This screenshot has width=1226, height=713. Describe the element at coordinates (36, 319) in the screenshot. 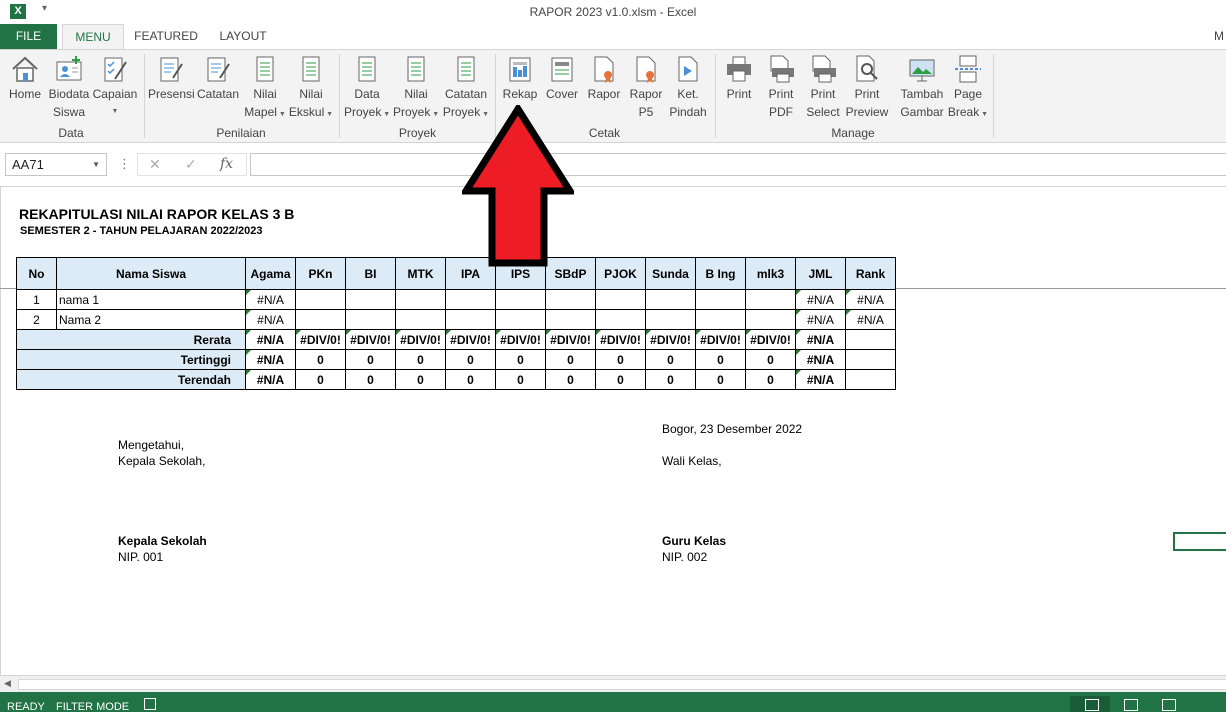

I see `cell: 2` at that location.